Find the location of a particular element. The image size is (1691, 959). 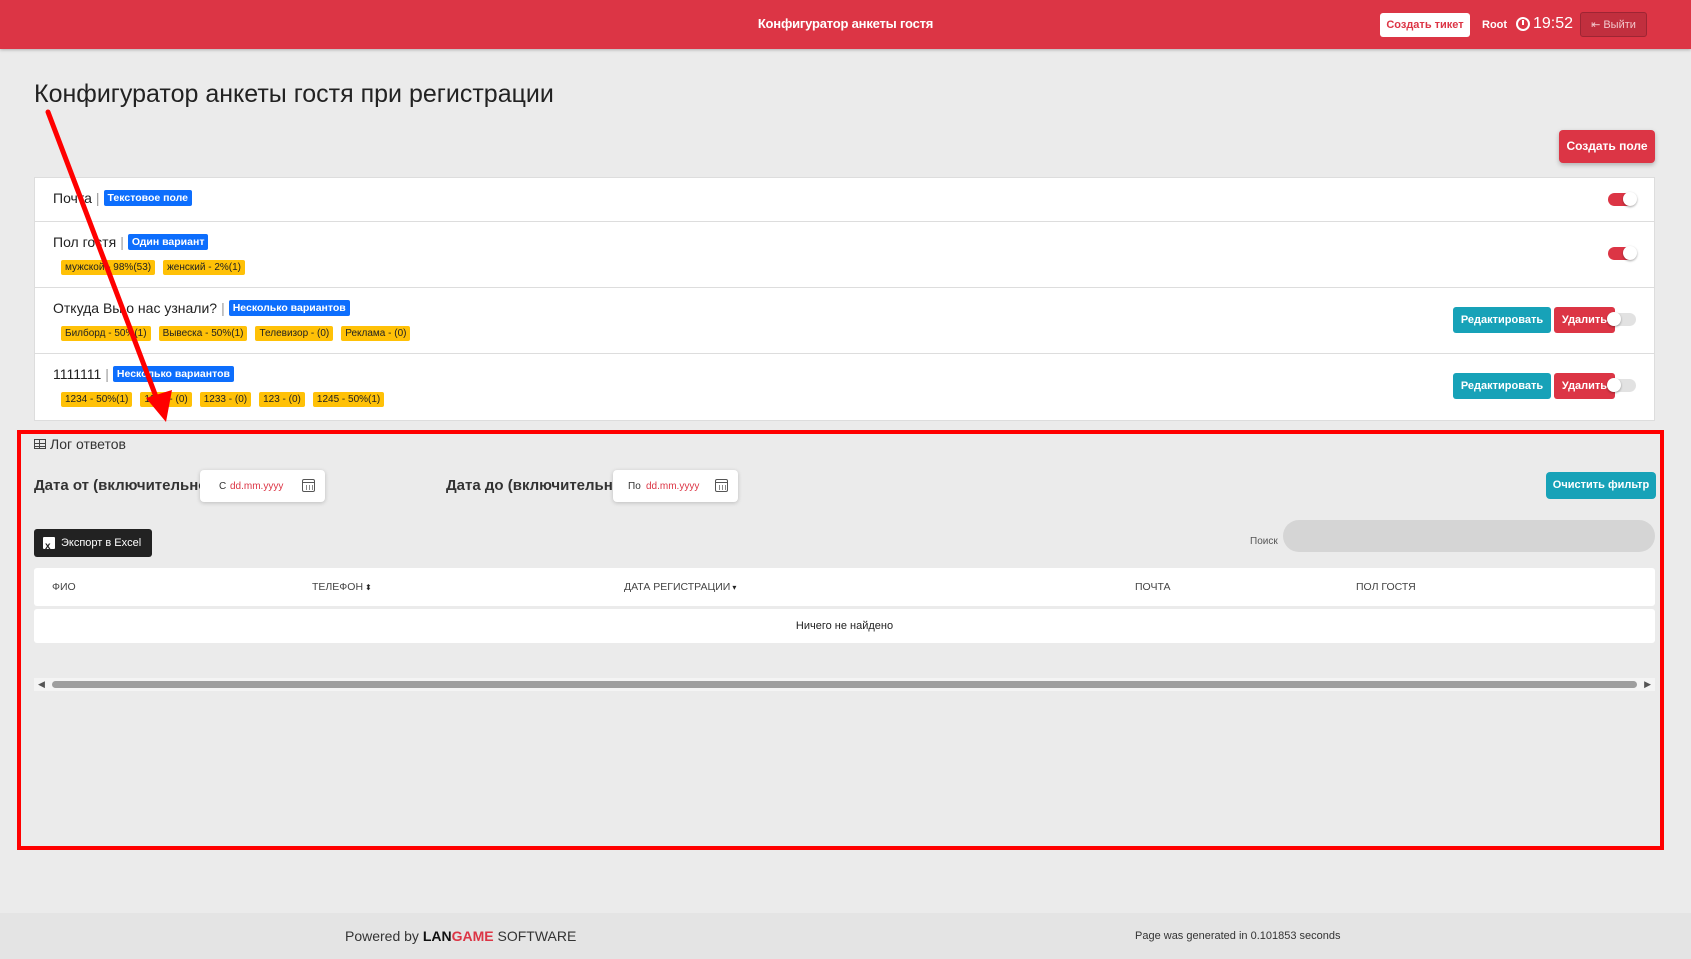

search-input is located at coordinates (1469, 536).